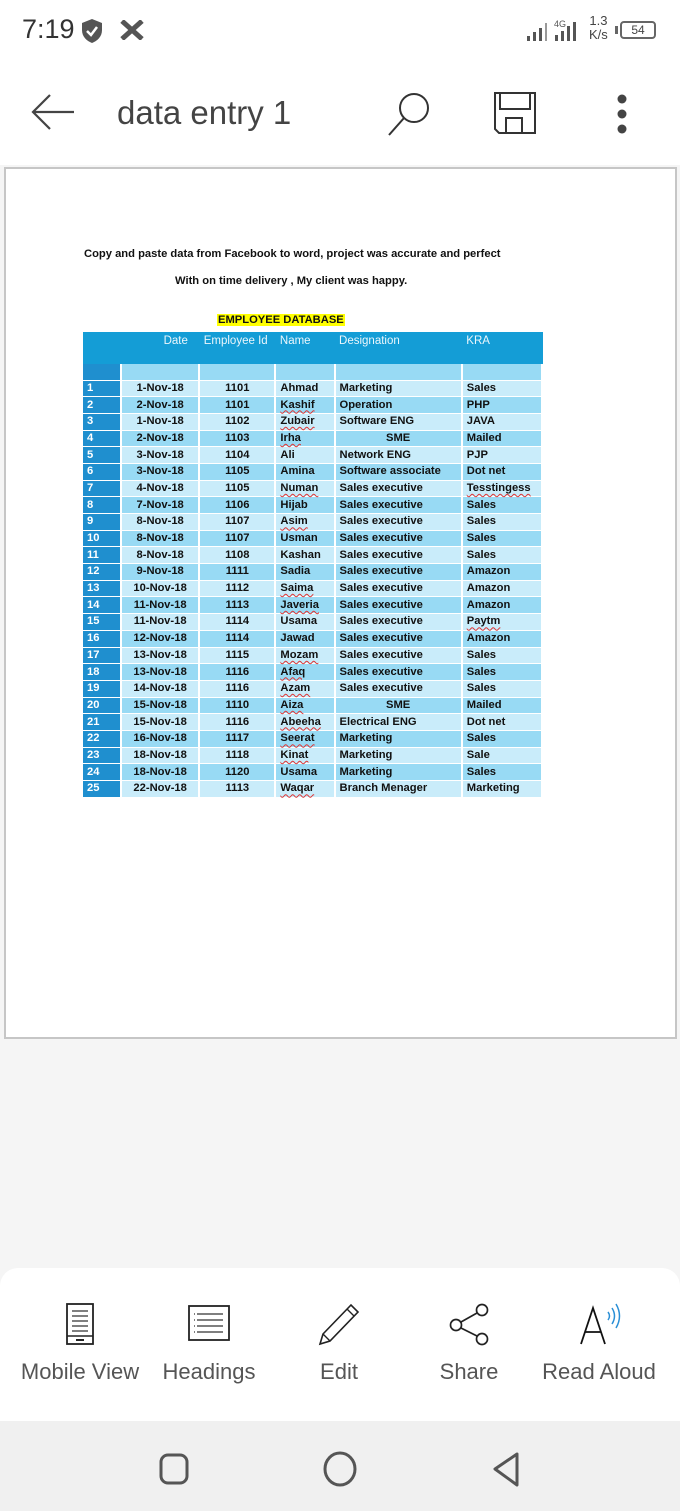 The height and width of the screenshot is (1511, 680). What do you see at coordinates (160, 348) in the screenshot?
I see `col-header-date: Date` at bounding box center [160, 348].